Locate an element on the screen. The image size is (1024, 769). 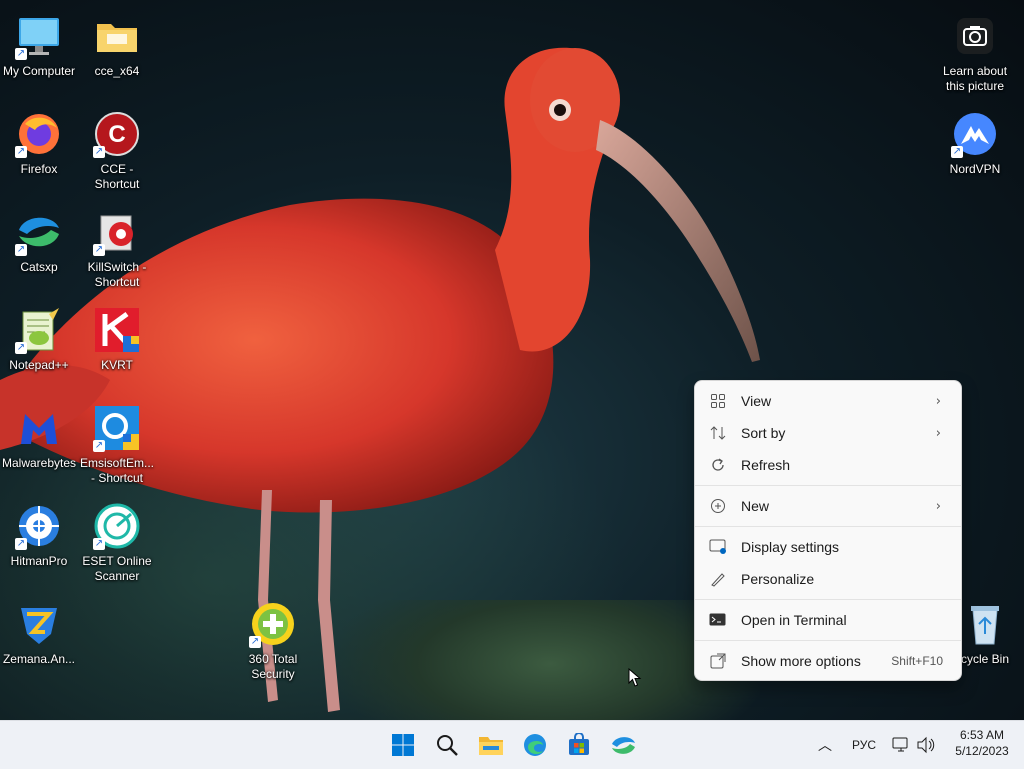
menu-item-display-settings: Display settings is located at coordinates (828, 547).